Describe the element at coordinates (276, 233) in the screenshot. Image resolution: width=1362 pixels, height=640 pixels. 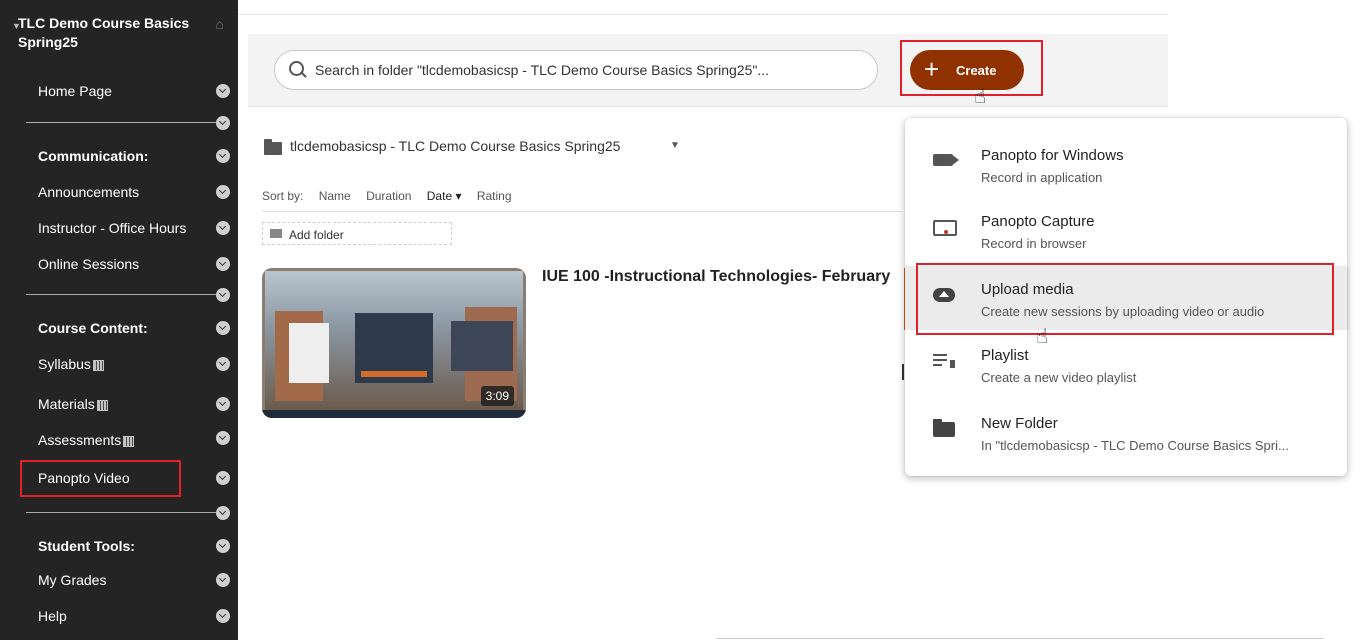
I see `add-folder-icon` at that location.